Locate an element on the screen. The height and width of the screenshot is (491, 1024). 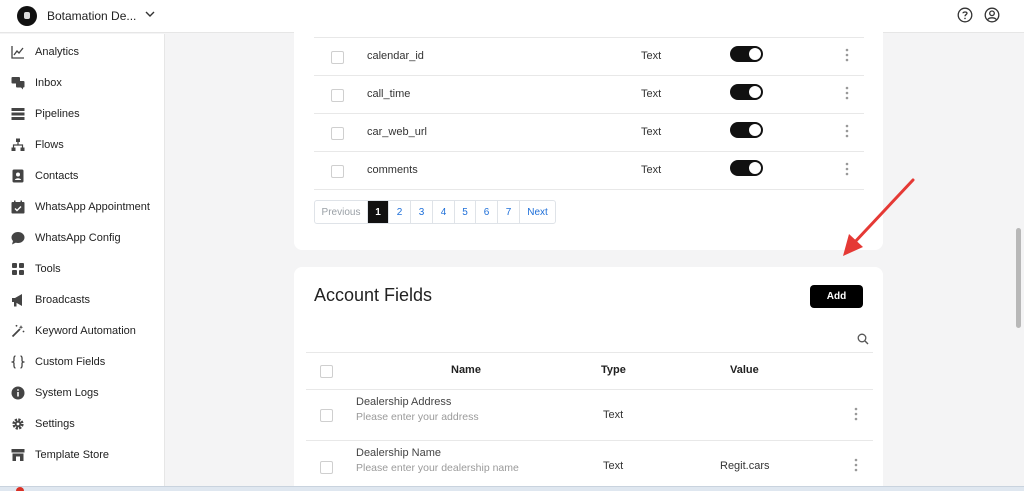
sidebar-item-system-logs: System Logs is located at coordinates (82, 393).